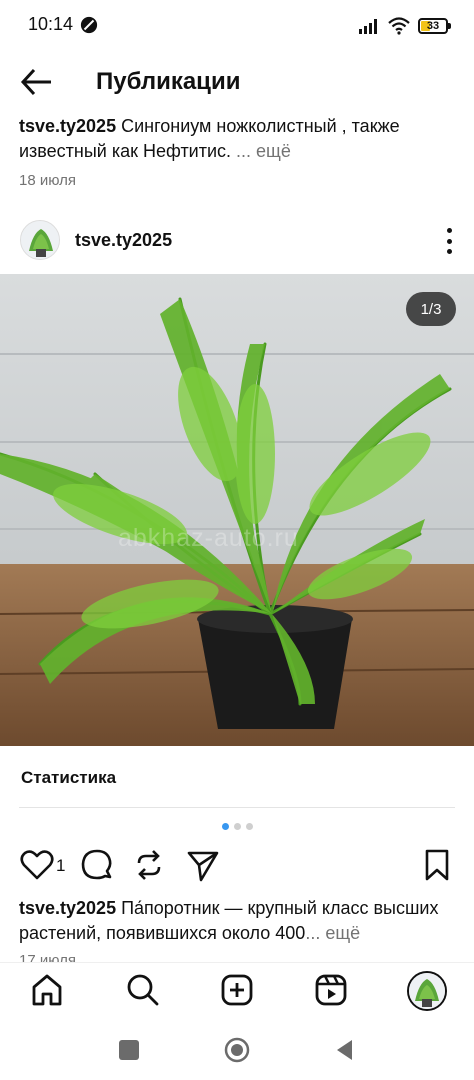 The width and height of the screenshot is (474, 1080). Describe the element at coordinates (60, 866) in the screenshot. I see `like-count: 1` at that location.